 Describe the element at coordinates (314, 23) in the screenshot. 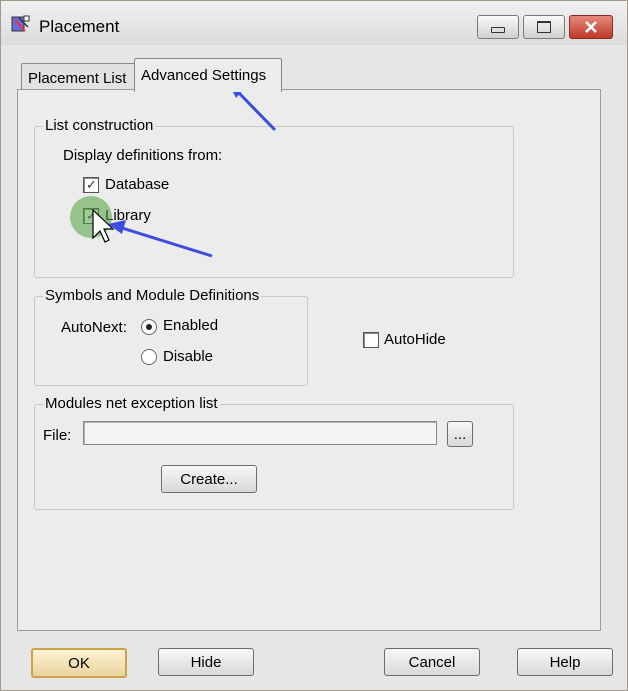

I see `title-bar: Placement` at that location.